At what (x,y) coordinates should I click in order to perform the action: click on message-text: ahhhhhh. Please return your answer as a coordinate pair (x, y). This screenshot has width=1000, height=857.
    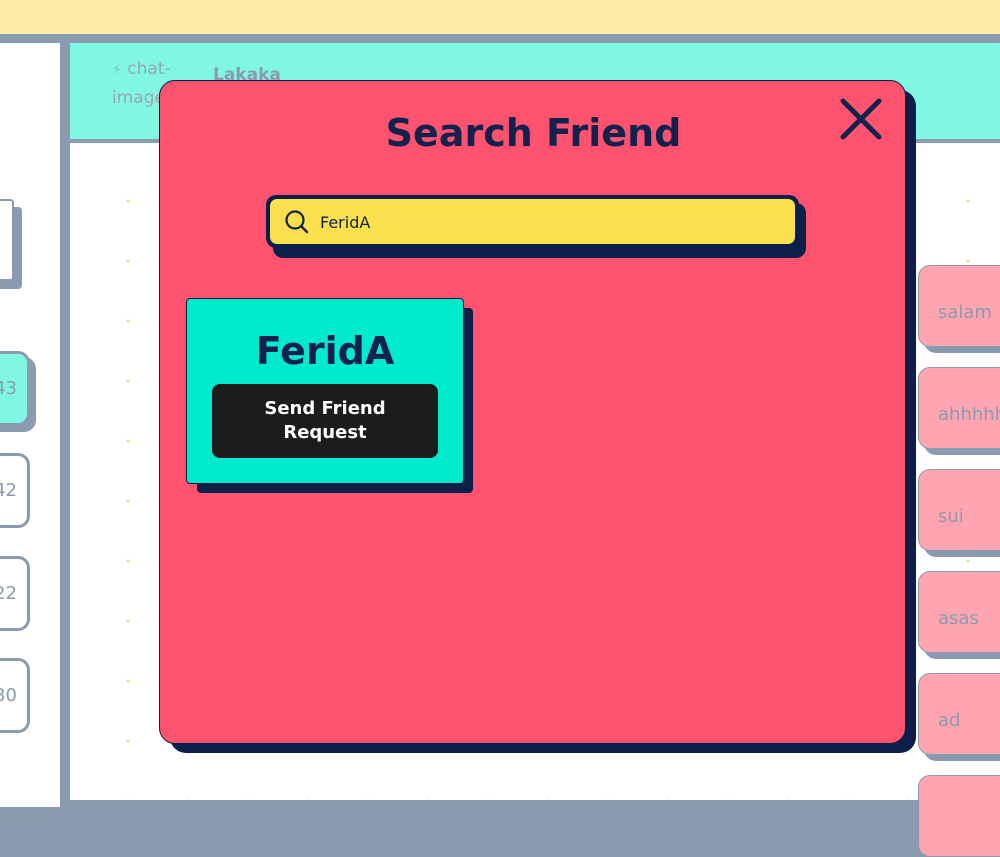
    Looking at the image, I should click on (969, 414).